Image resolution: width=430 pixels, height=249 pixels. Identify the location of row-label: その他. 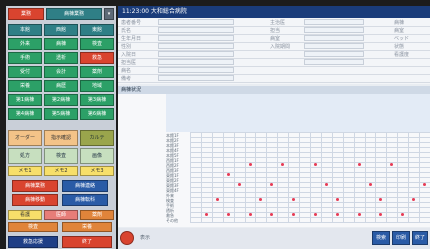
(172, 220).